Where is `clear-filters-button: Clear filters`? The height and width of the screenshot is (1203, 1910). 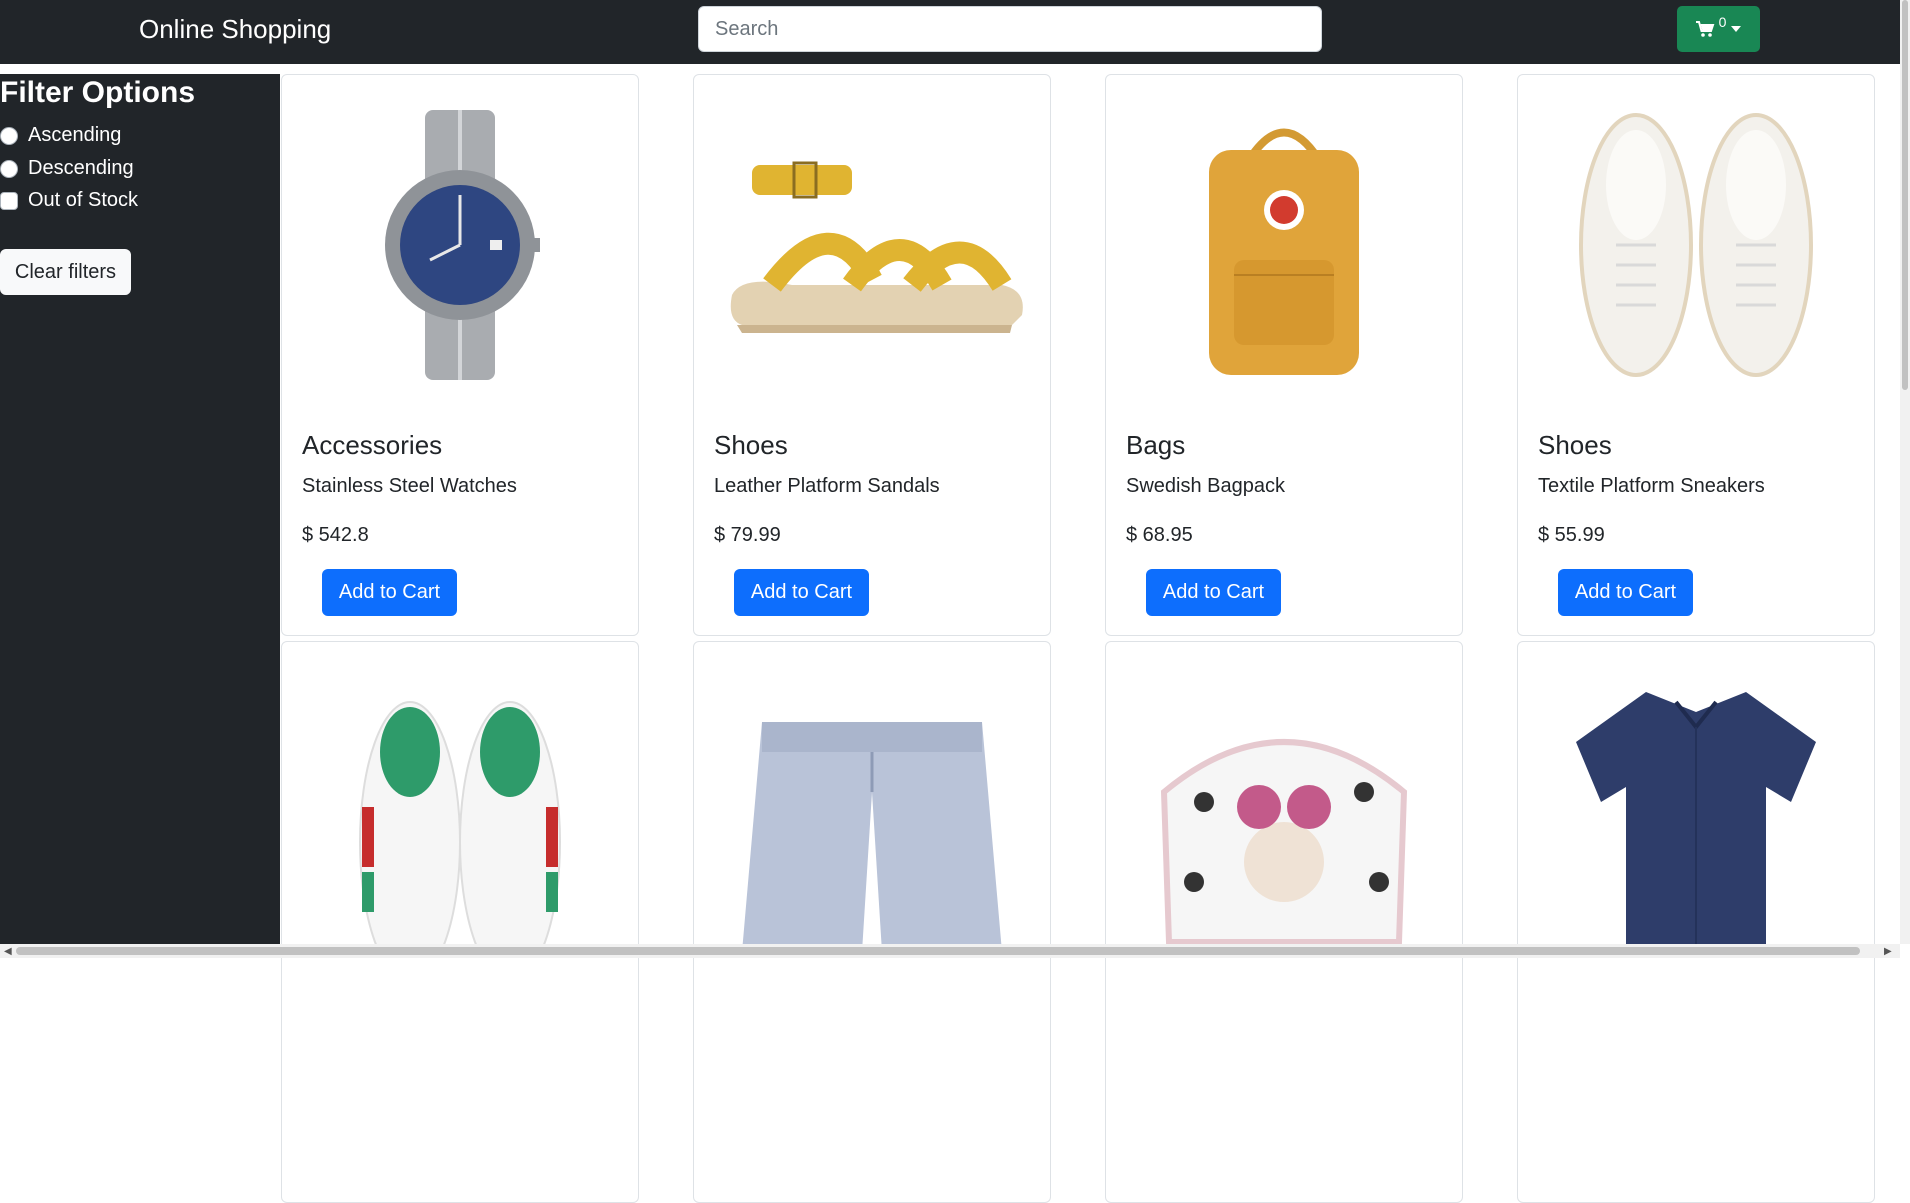
clear-filters-button: Clear filters is located at coordinates (65, 272).